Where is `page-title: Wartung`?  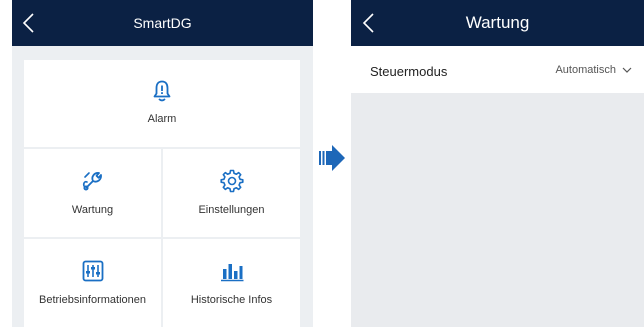
page-title: Wartung is located at coordinates (497, 22).